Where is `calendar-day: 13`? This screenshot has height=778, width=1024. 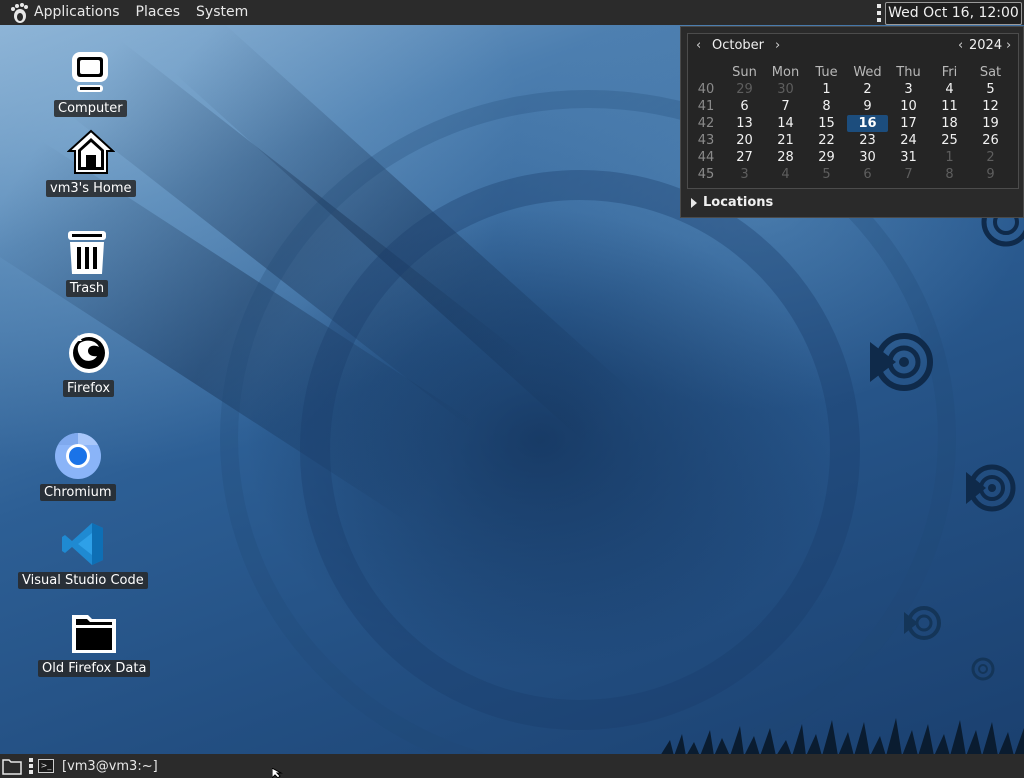
calendar-day: 13 is located at coordinates (744, 123).